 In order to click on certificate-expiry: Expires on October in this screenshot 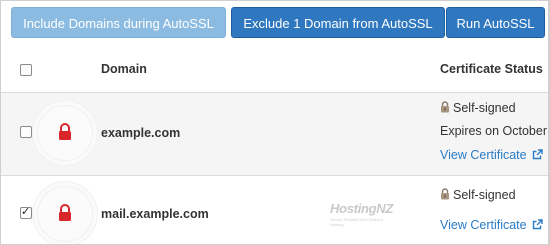, I will do `click(493, 131)`.